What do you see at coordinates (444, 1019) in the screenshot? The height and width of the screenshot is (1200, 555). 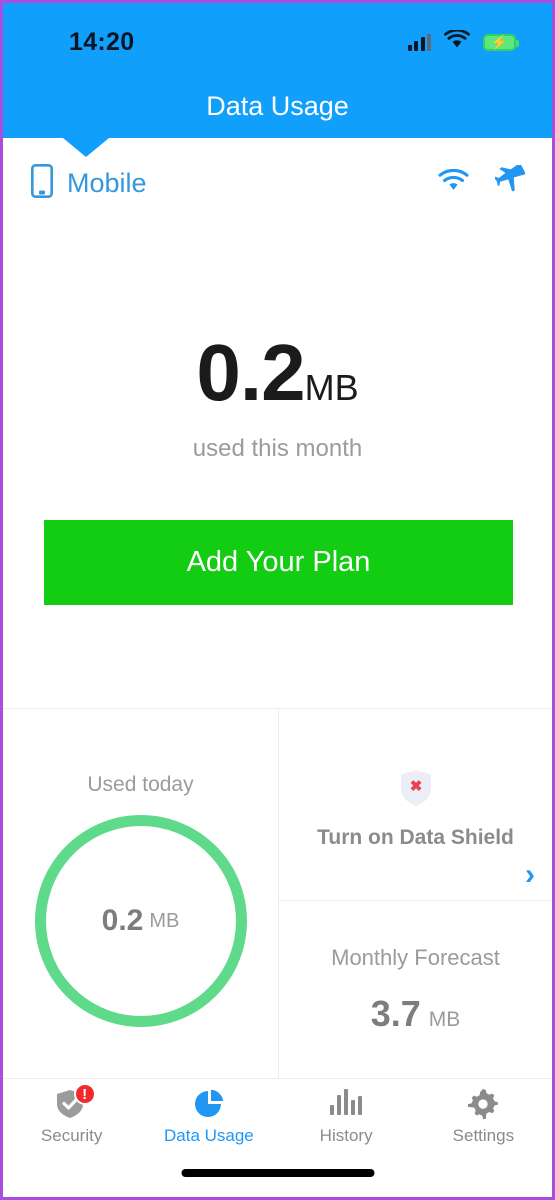 I see `forecast-unit: MB` at bounding box center [444, 1019].